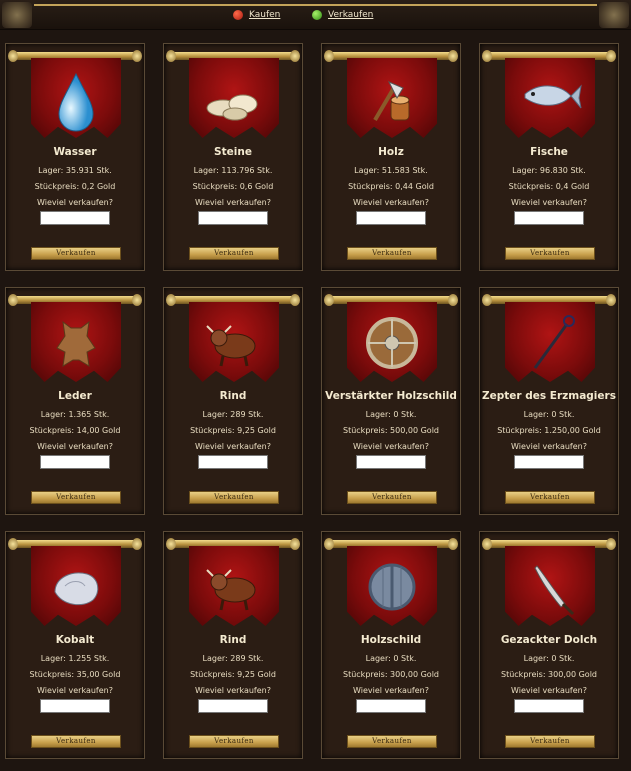  Describe the element at coordinates (549, 396) in the screenshot. I see `item-name: Zepter des Erzmagiers` at that location.